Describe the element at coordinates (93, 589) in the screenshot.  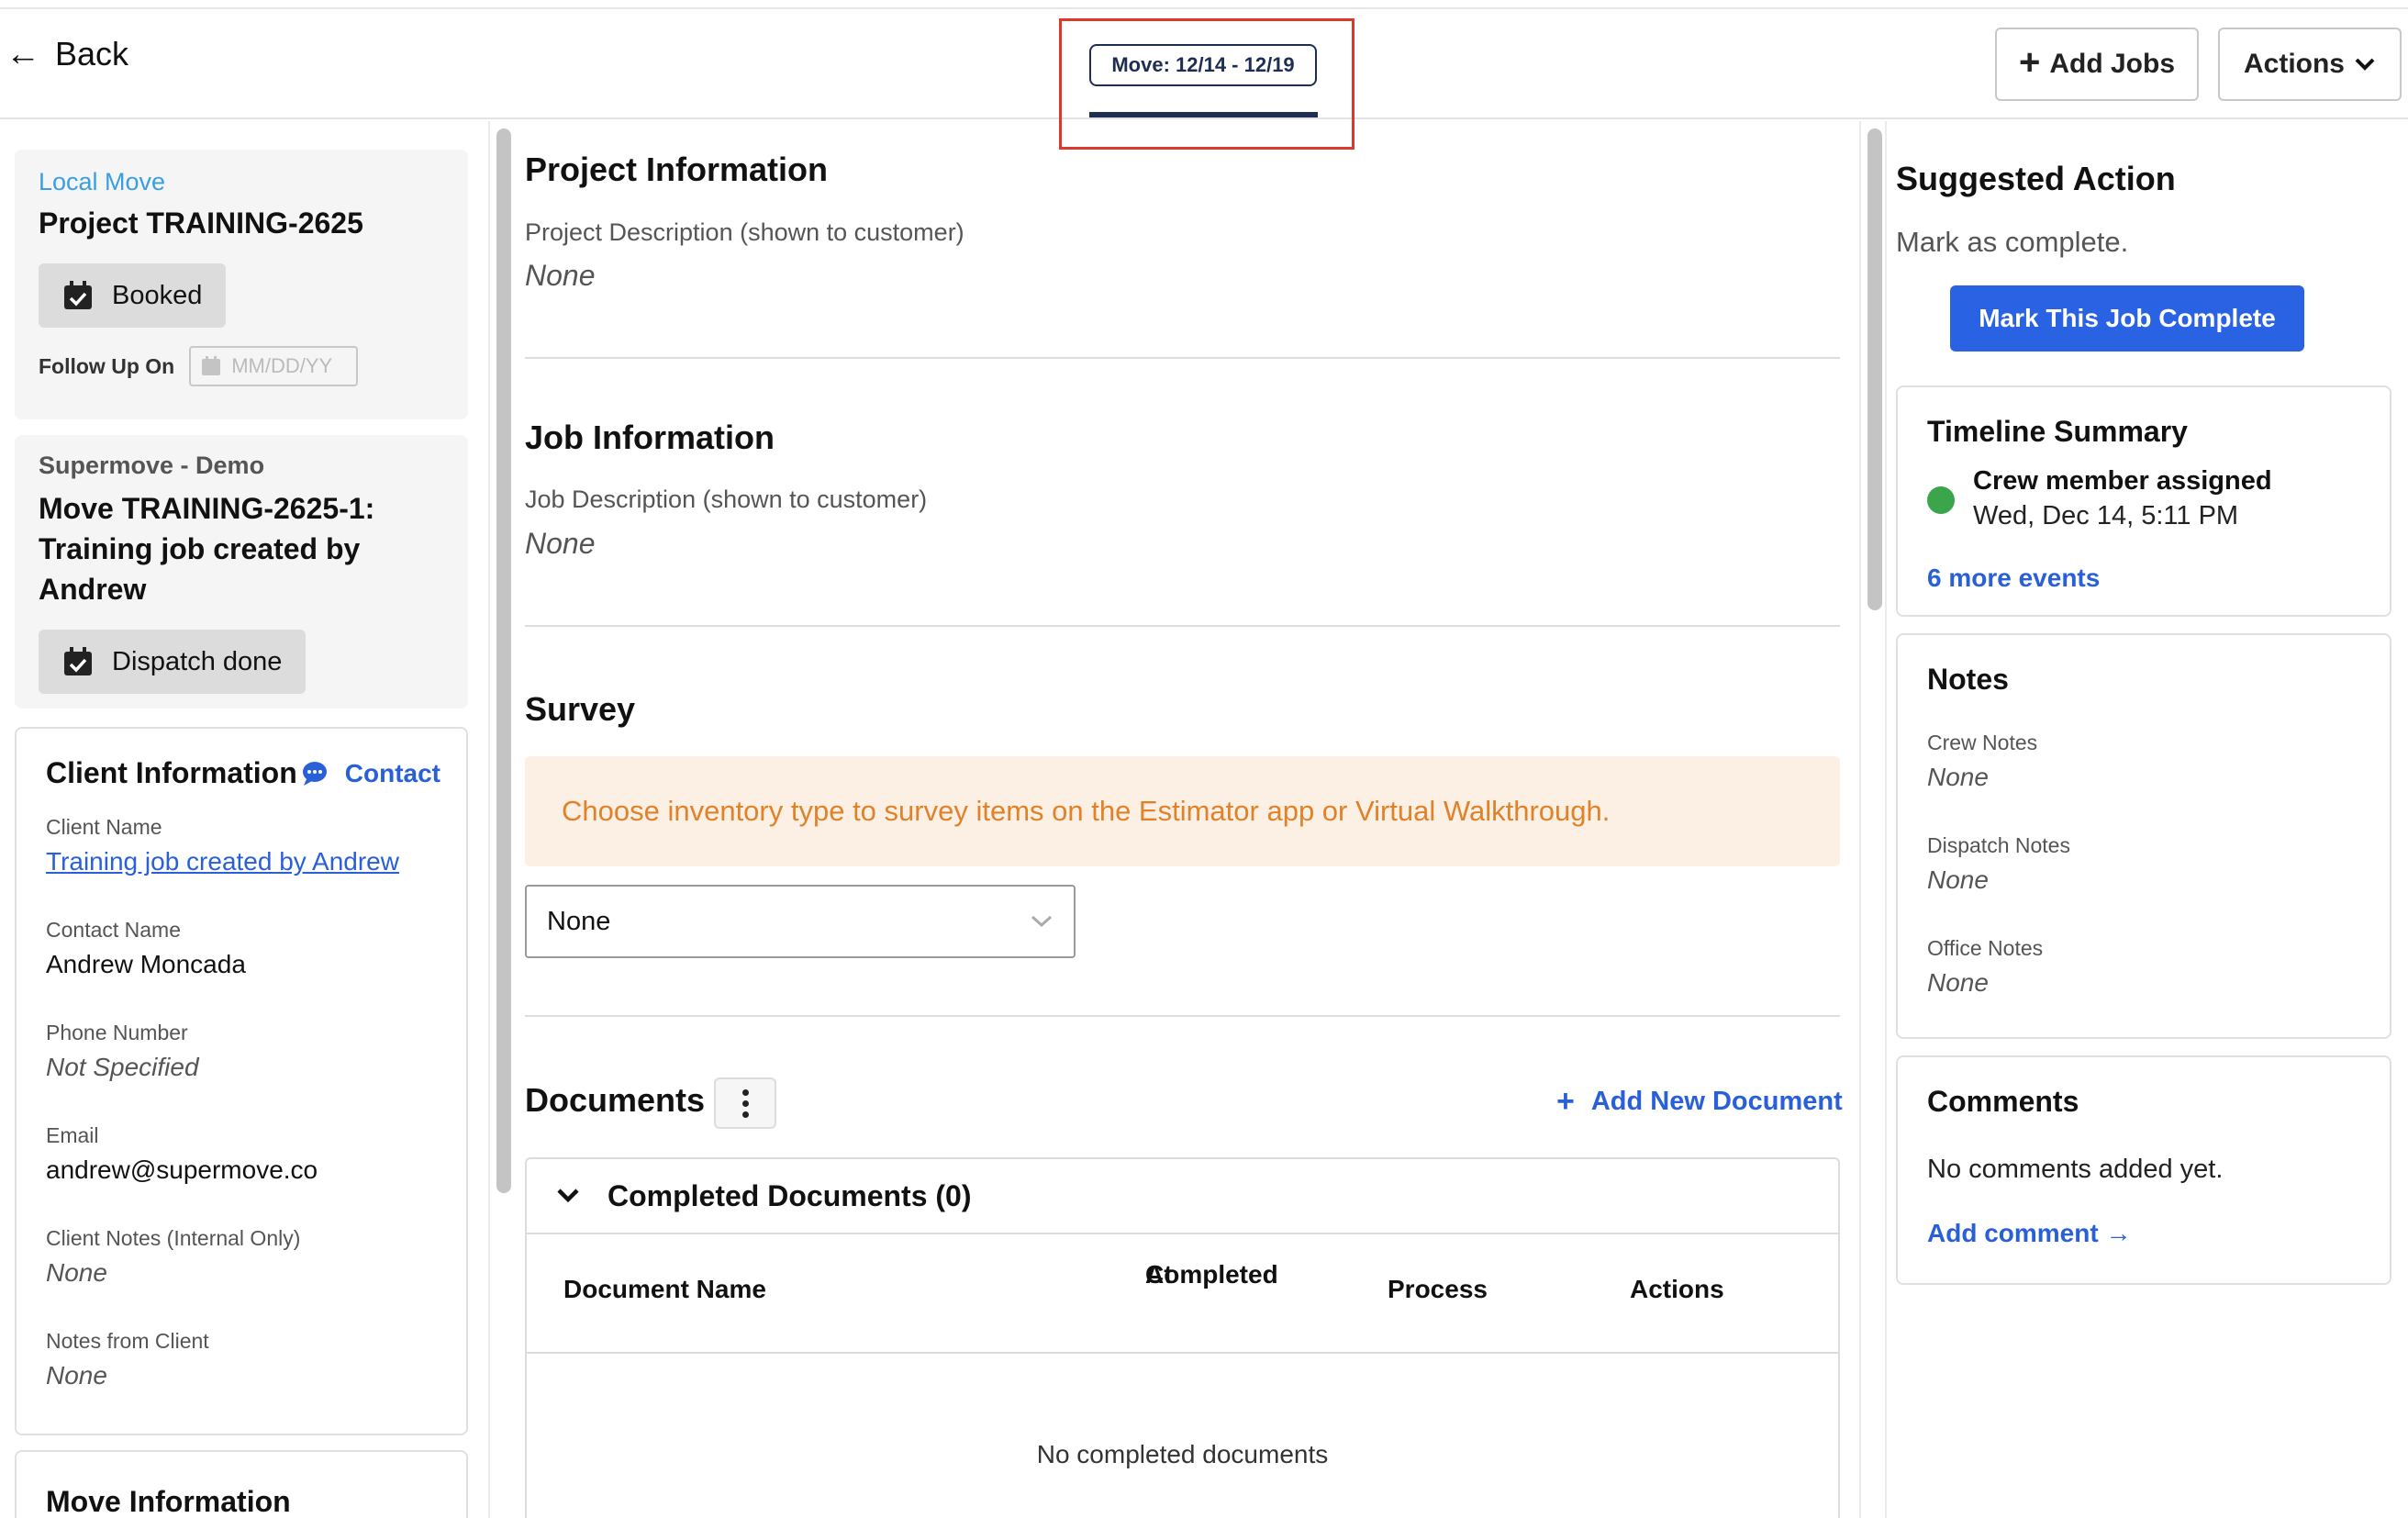
I see `job-title-line-3: Andrew` at that location.